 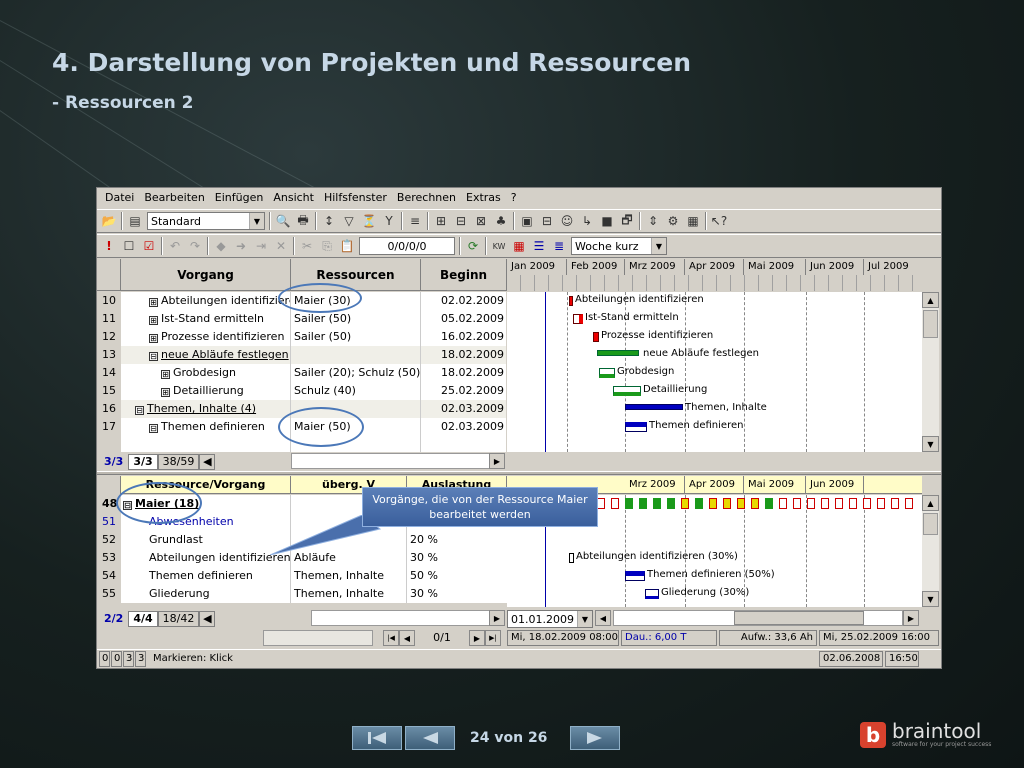 I want to click on table-row: 15 ⊞ Detaillierung Schulz (40) 25.02.2009, so click(x=302, y=391).